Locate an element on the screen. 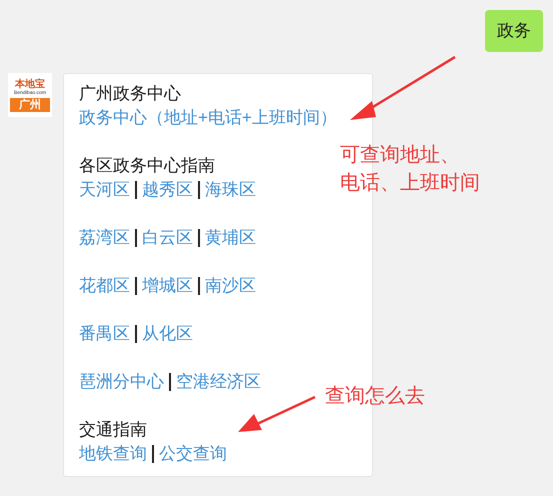 This screenshot has height=496, width=553. chat-bubble: 政务 is located at coordinates (514, 31).